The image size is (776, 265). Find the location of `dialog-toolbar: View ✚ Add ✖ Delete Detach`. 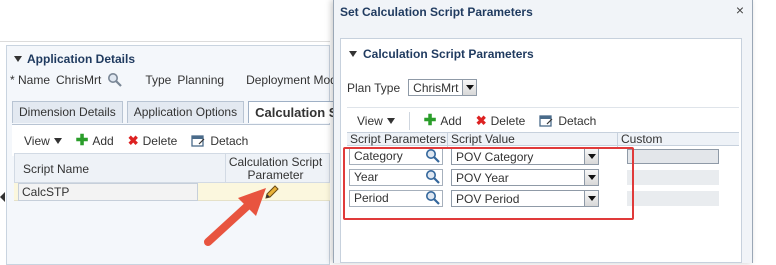

dialog-toolbar: View ✚ Add ✖ Delete Detach is located at coordinates (543, 120).